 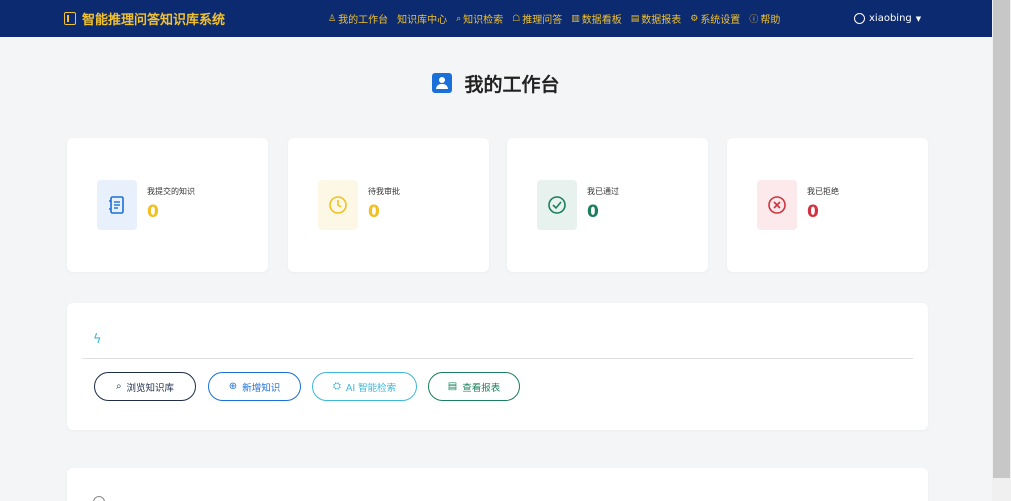 I want to click on stat-label: 我已通过, so click(x=603, y=191).